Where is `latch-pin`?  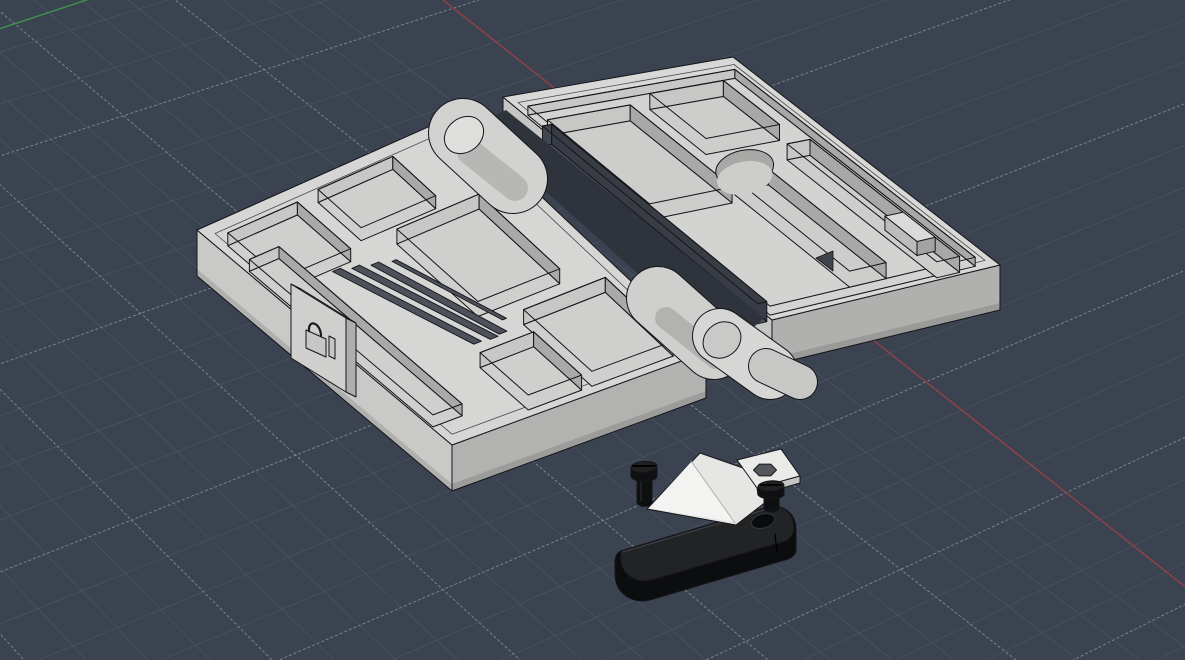
latch-pin is located at coordinates (332, 347).